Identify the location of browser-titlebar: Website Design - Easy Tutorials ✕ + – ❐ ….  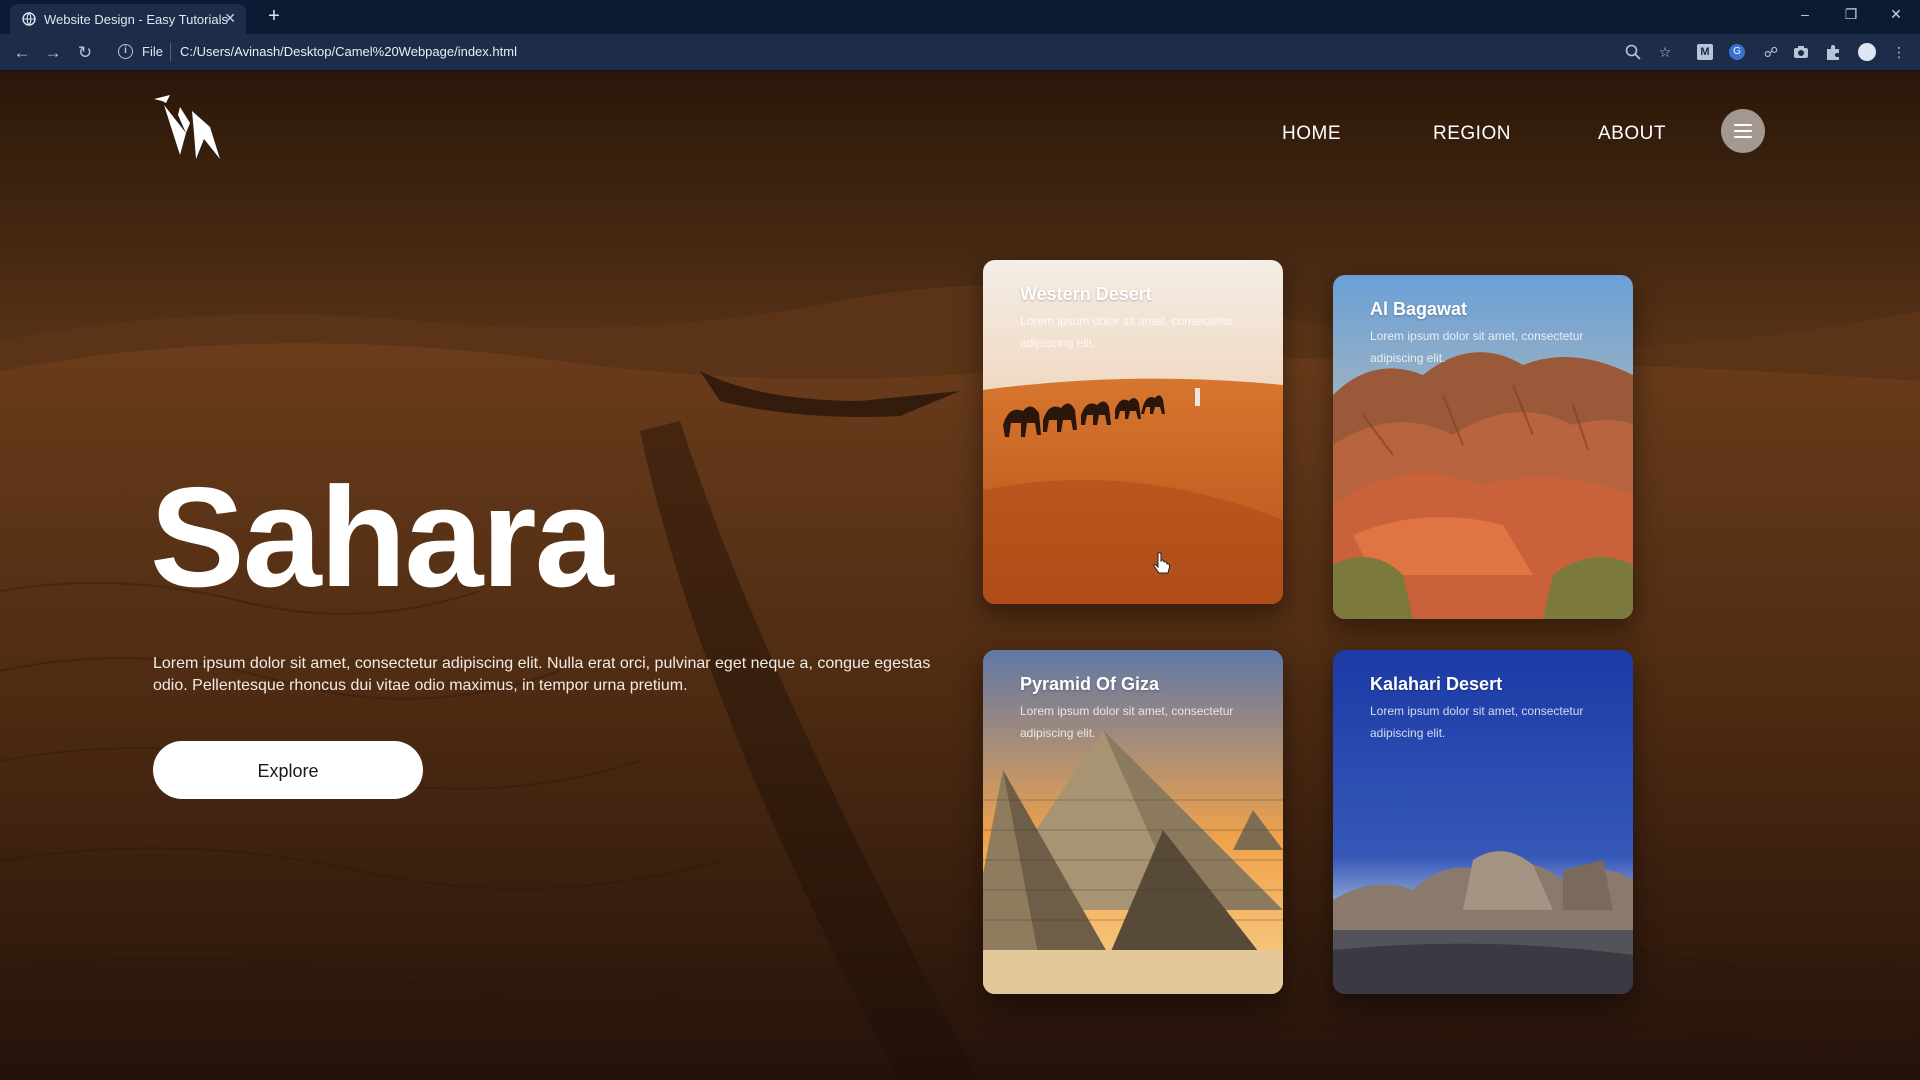
(960, 17).